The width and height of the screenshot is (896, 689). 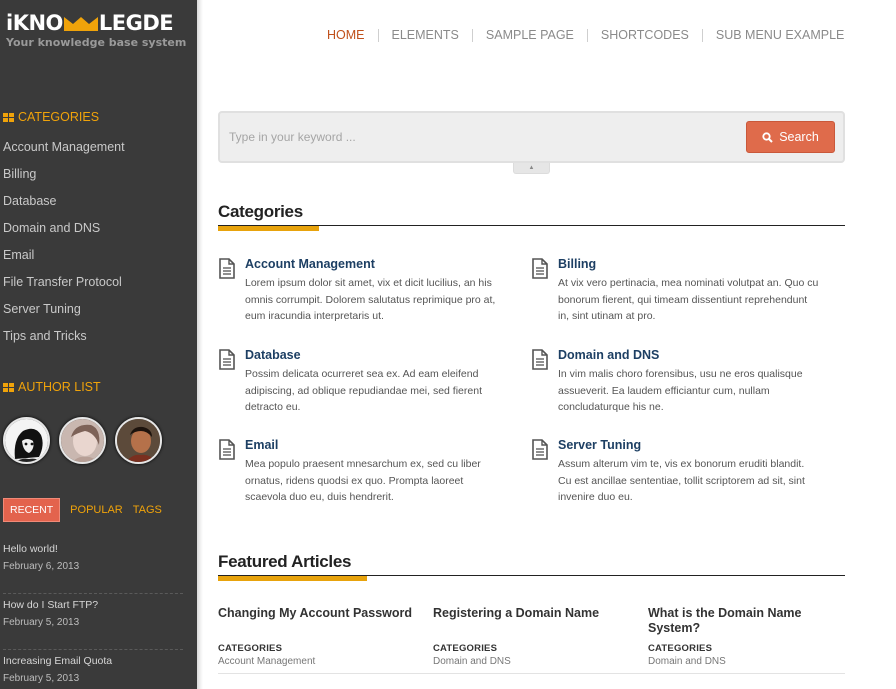 What do you see at coordinates (64, 314) in the screenshot?
I see `sidebar-item-server-tuning: Server Tuning` at bounding box center [64, 314].